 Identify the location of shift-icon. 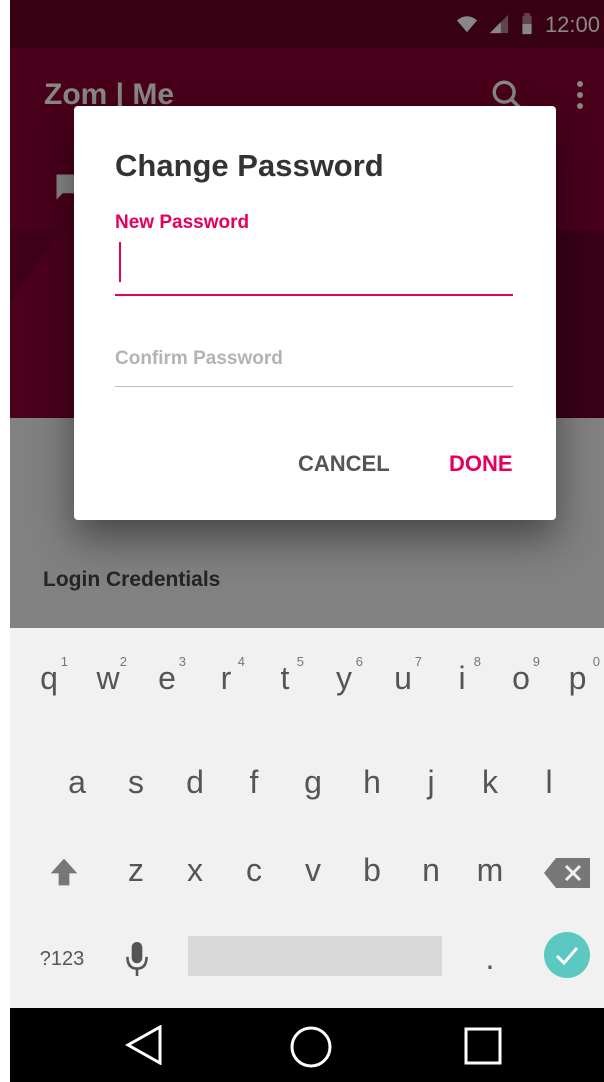
(64, 872).